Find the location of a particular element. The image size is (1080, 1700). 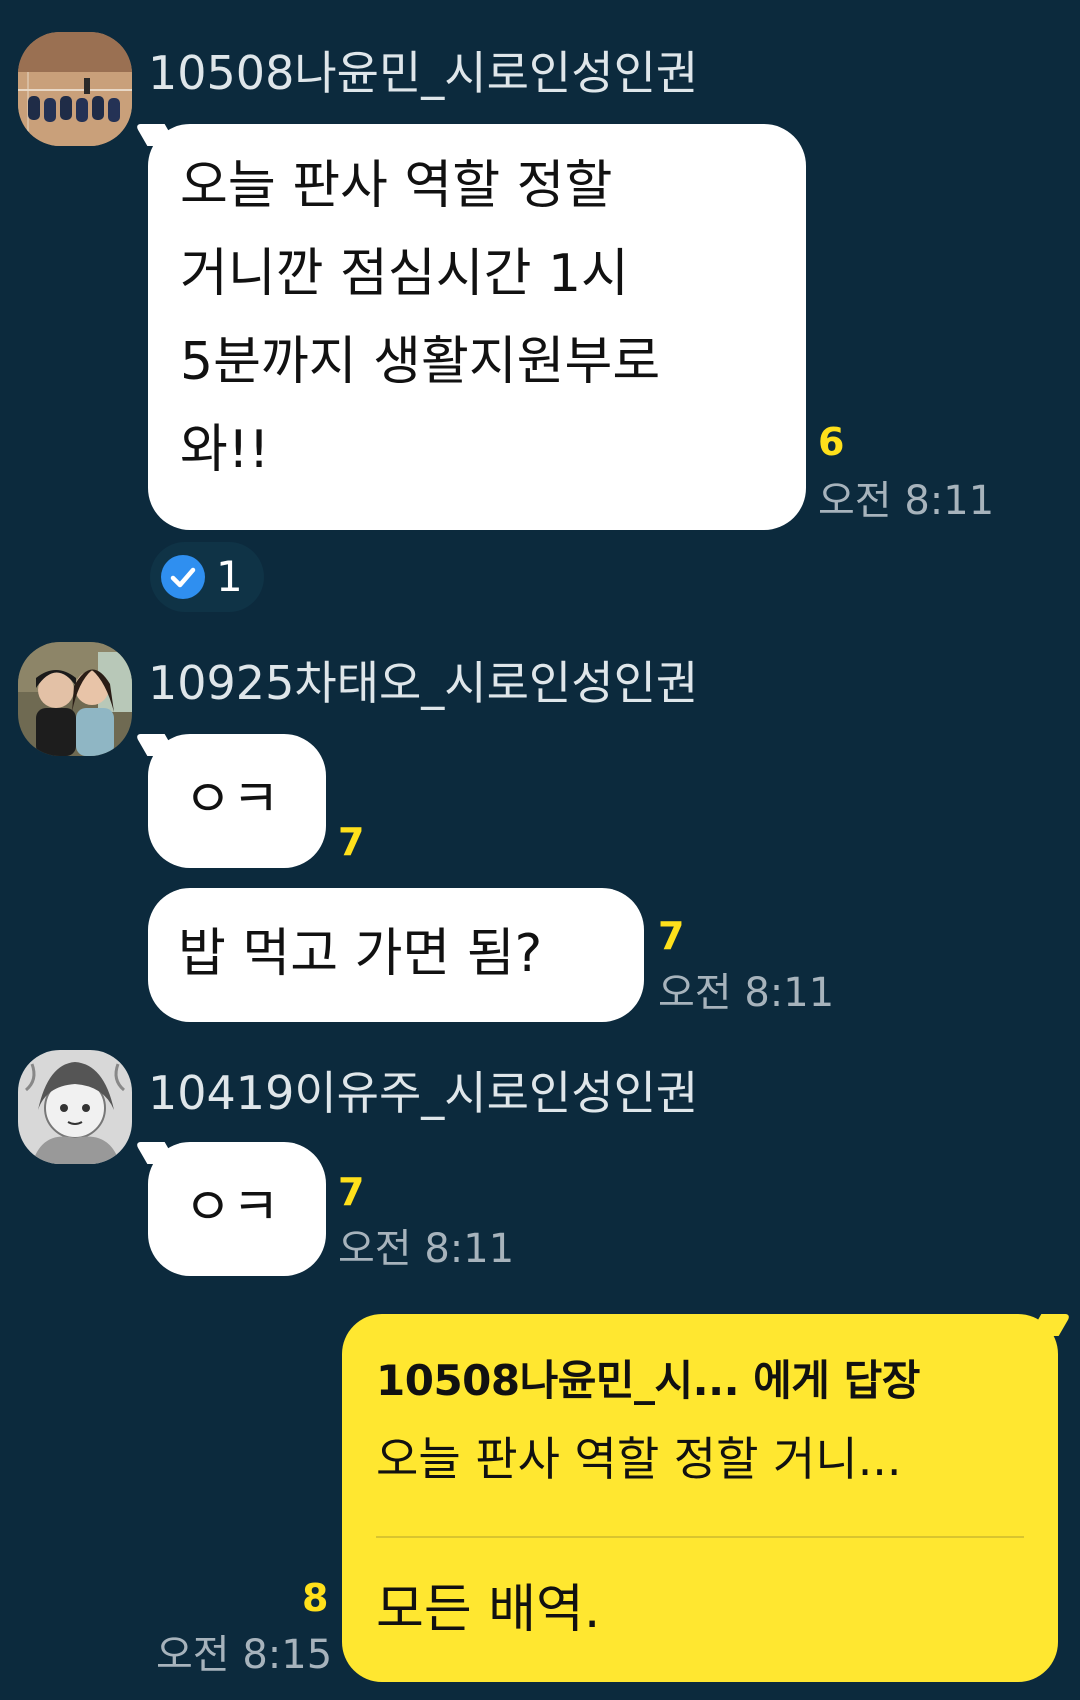

two-people-photo-avatar-image is located at coordinates (75, 699).